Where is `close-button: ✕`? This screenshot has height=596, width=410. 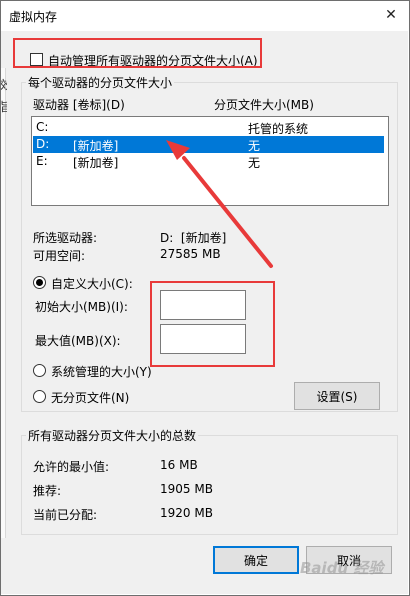
close-button: ✕ is located at coordinates (391, 15).